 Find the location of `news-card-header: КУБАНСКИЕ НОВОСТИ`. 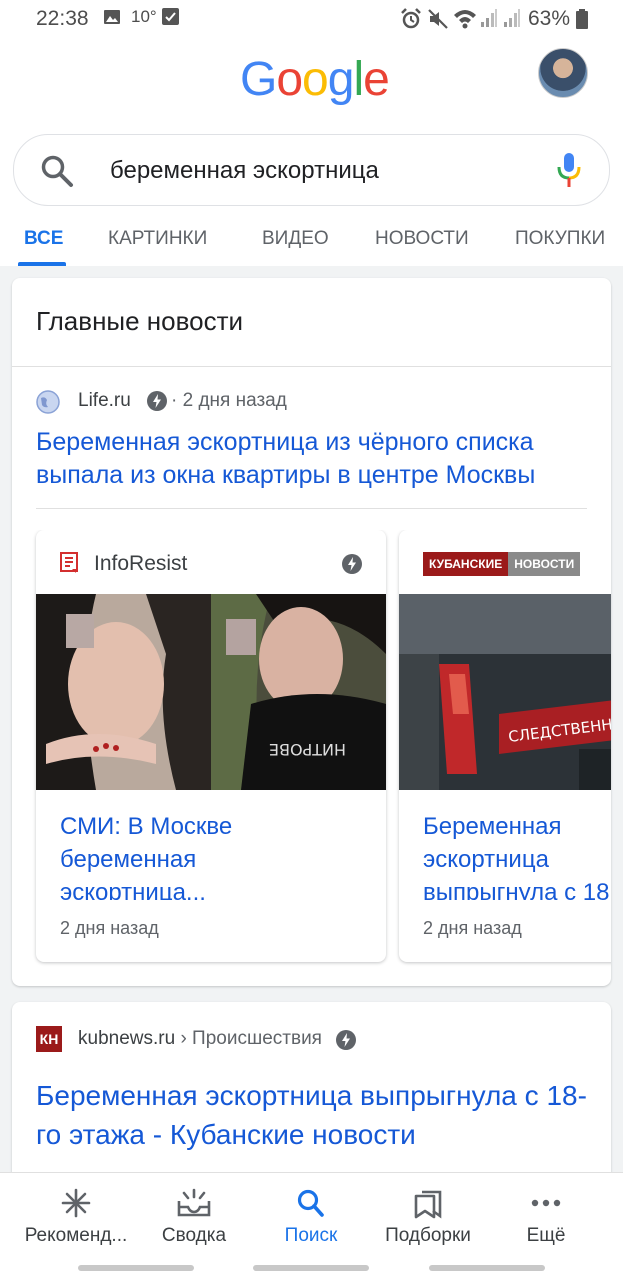

news-card-header: КУБАНСКИЕ НОВОСТИ is located at coordinates (505, 562).